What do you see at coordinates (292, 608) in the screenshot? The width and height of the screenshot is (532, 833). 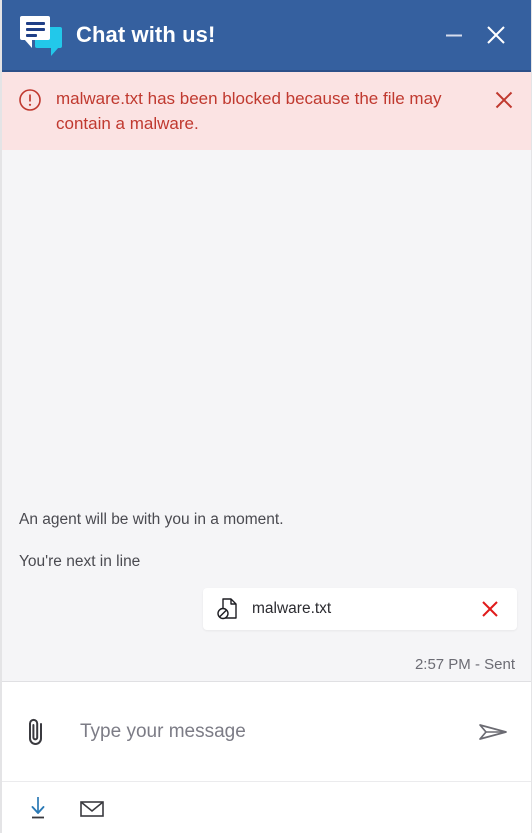 I see `attachment-filename: malware.txt` at bounding box center [292, 608].